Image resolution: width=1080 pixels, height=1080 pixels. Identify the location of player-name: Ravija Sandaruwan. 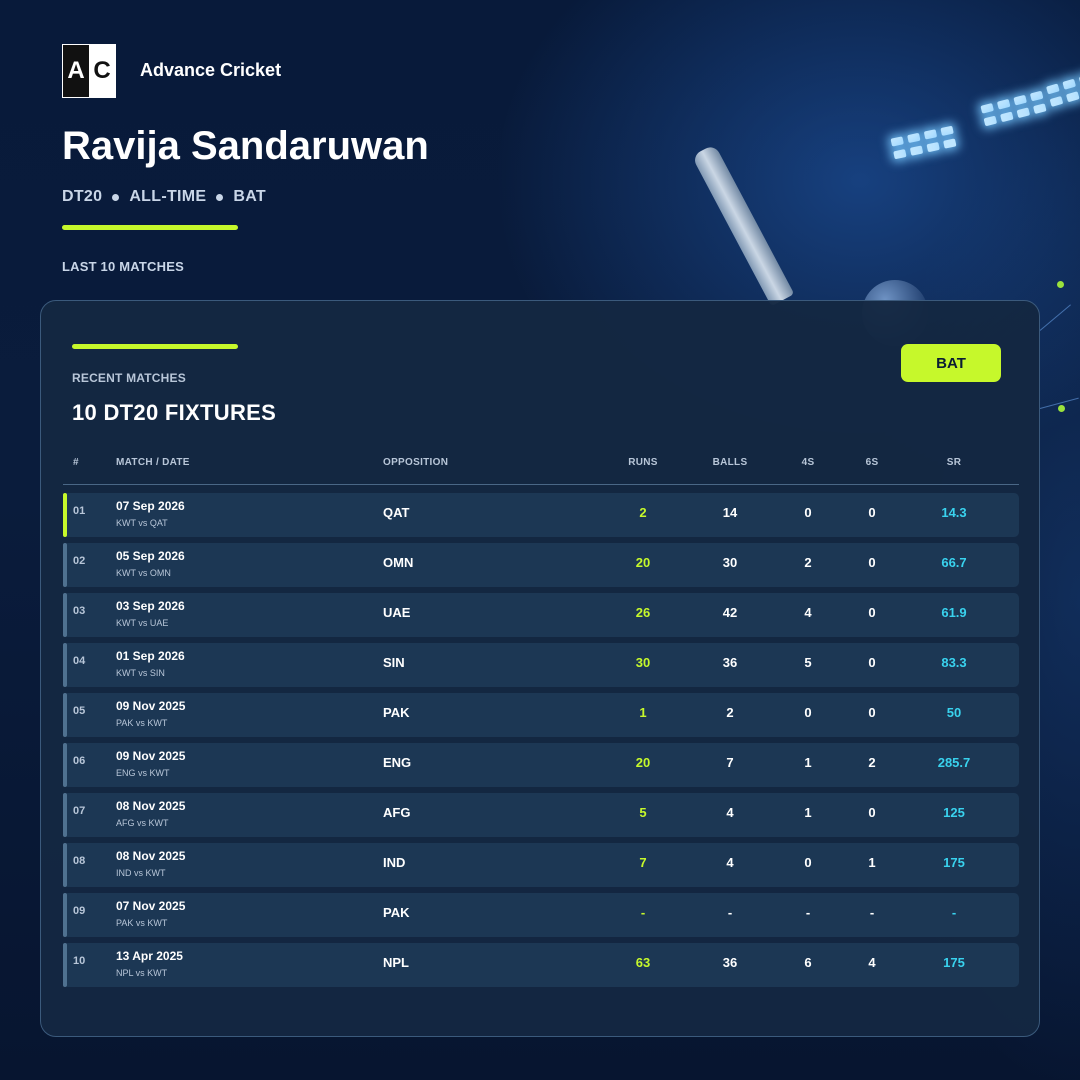
(245, 146).